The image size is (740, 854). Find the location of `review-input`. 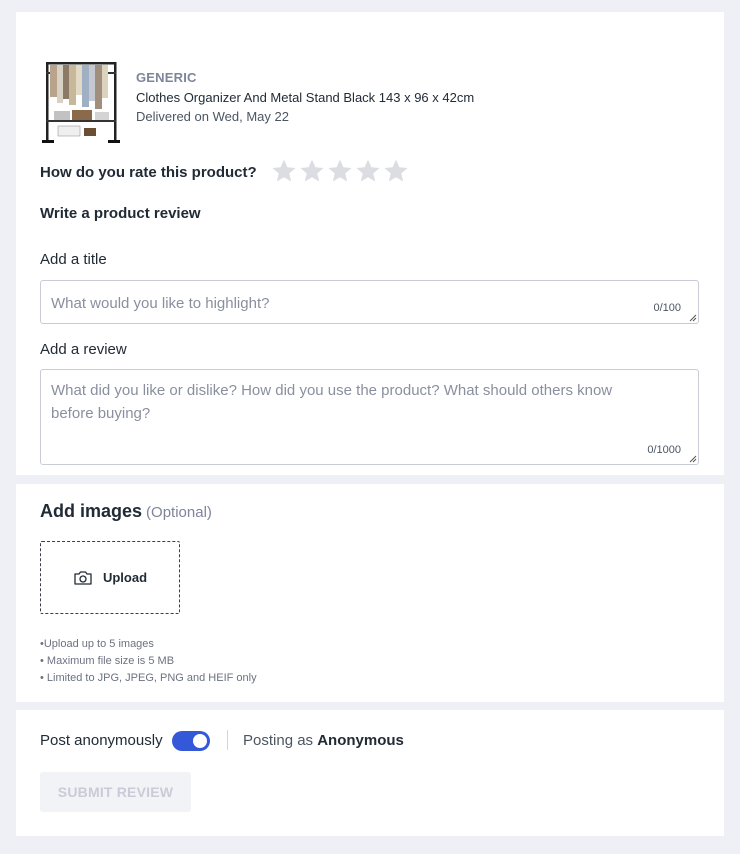

review-input is located at coordinates (369, 417).